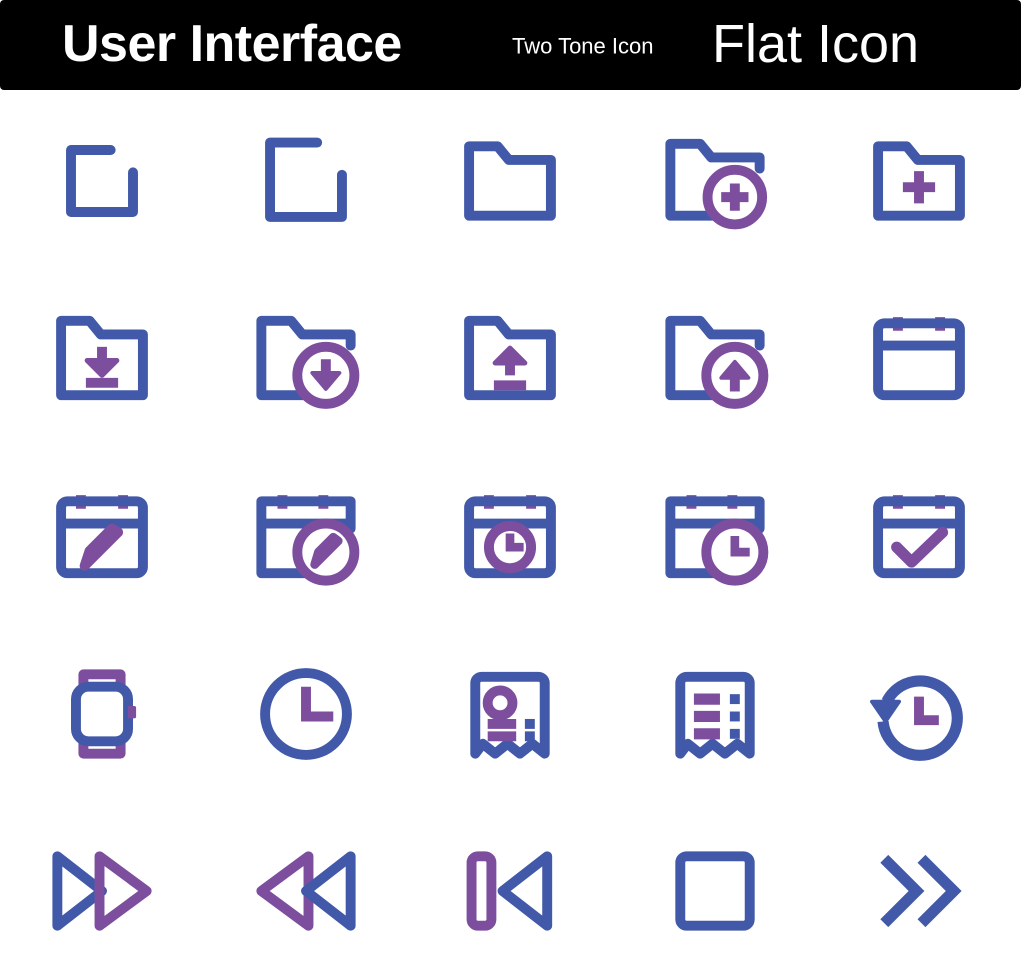  I want to click on calendar-edit-badge-icon, so click(308, 540).